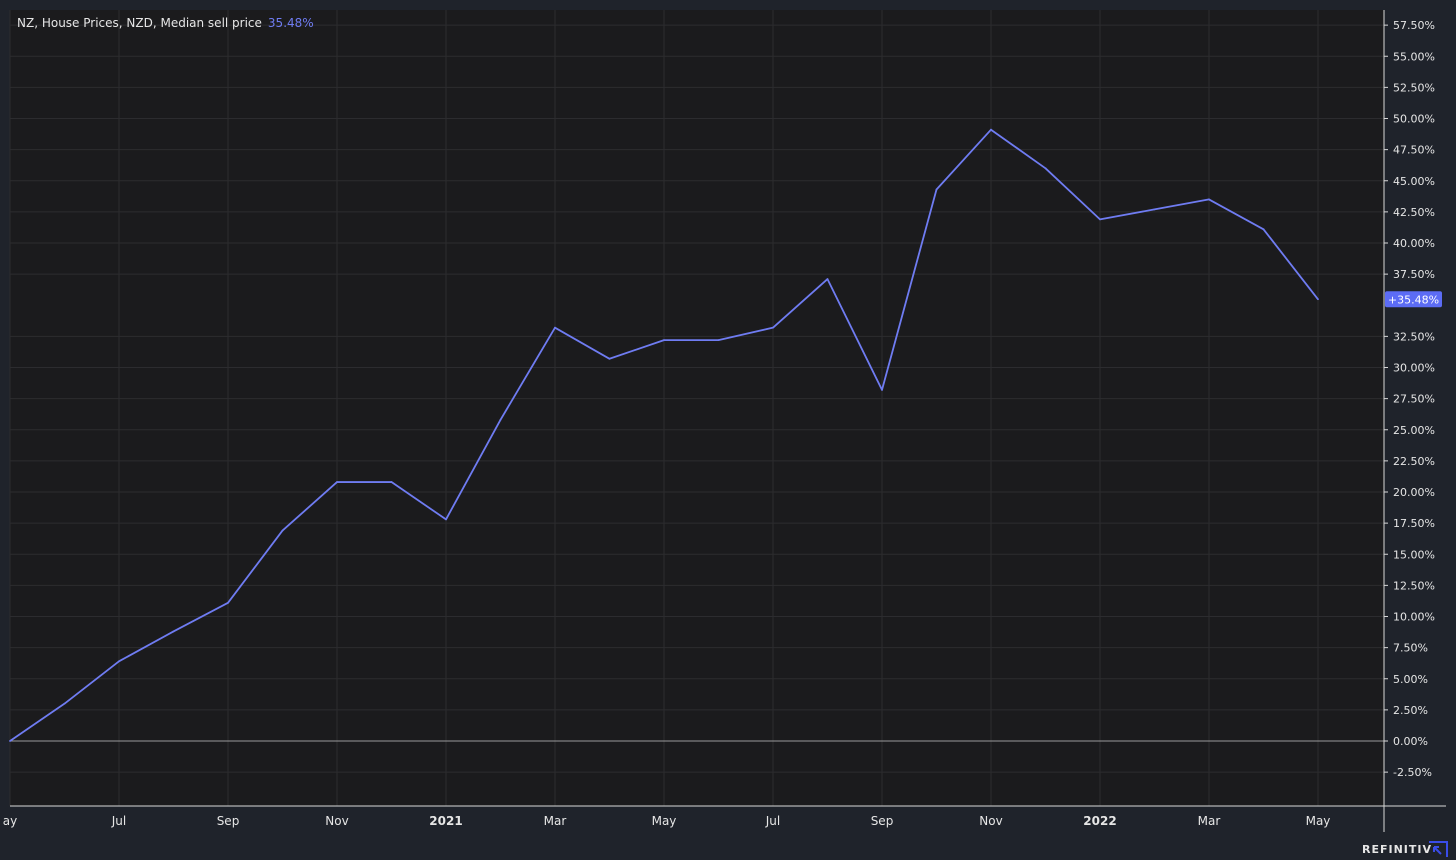 The width and height of the screenshot is (1456, 860). What do you see at coordinates (1414, 274) in the screenshot?
I see `y-tick-label: 37.50%` at bounding box center [1414, 274].